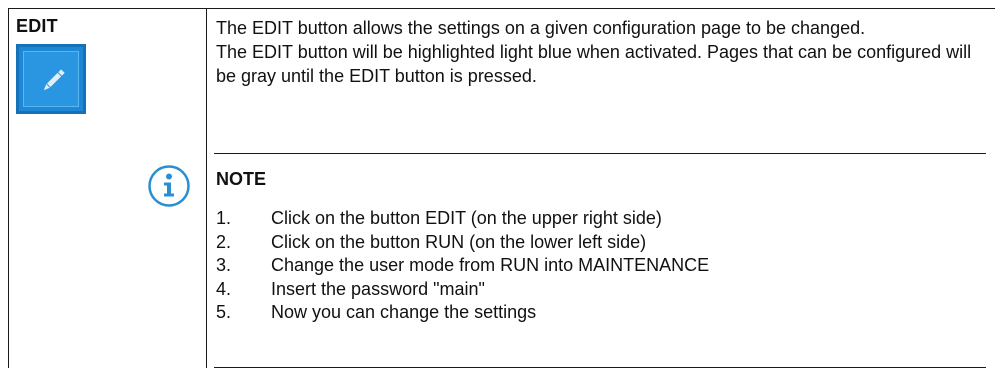 The image size is (995, 368). I want to click on note-title: NOTE, so click(241, 179).